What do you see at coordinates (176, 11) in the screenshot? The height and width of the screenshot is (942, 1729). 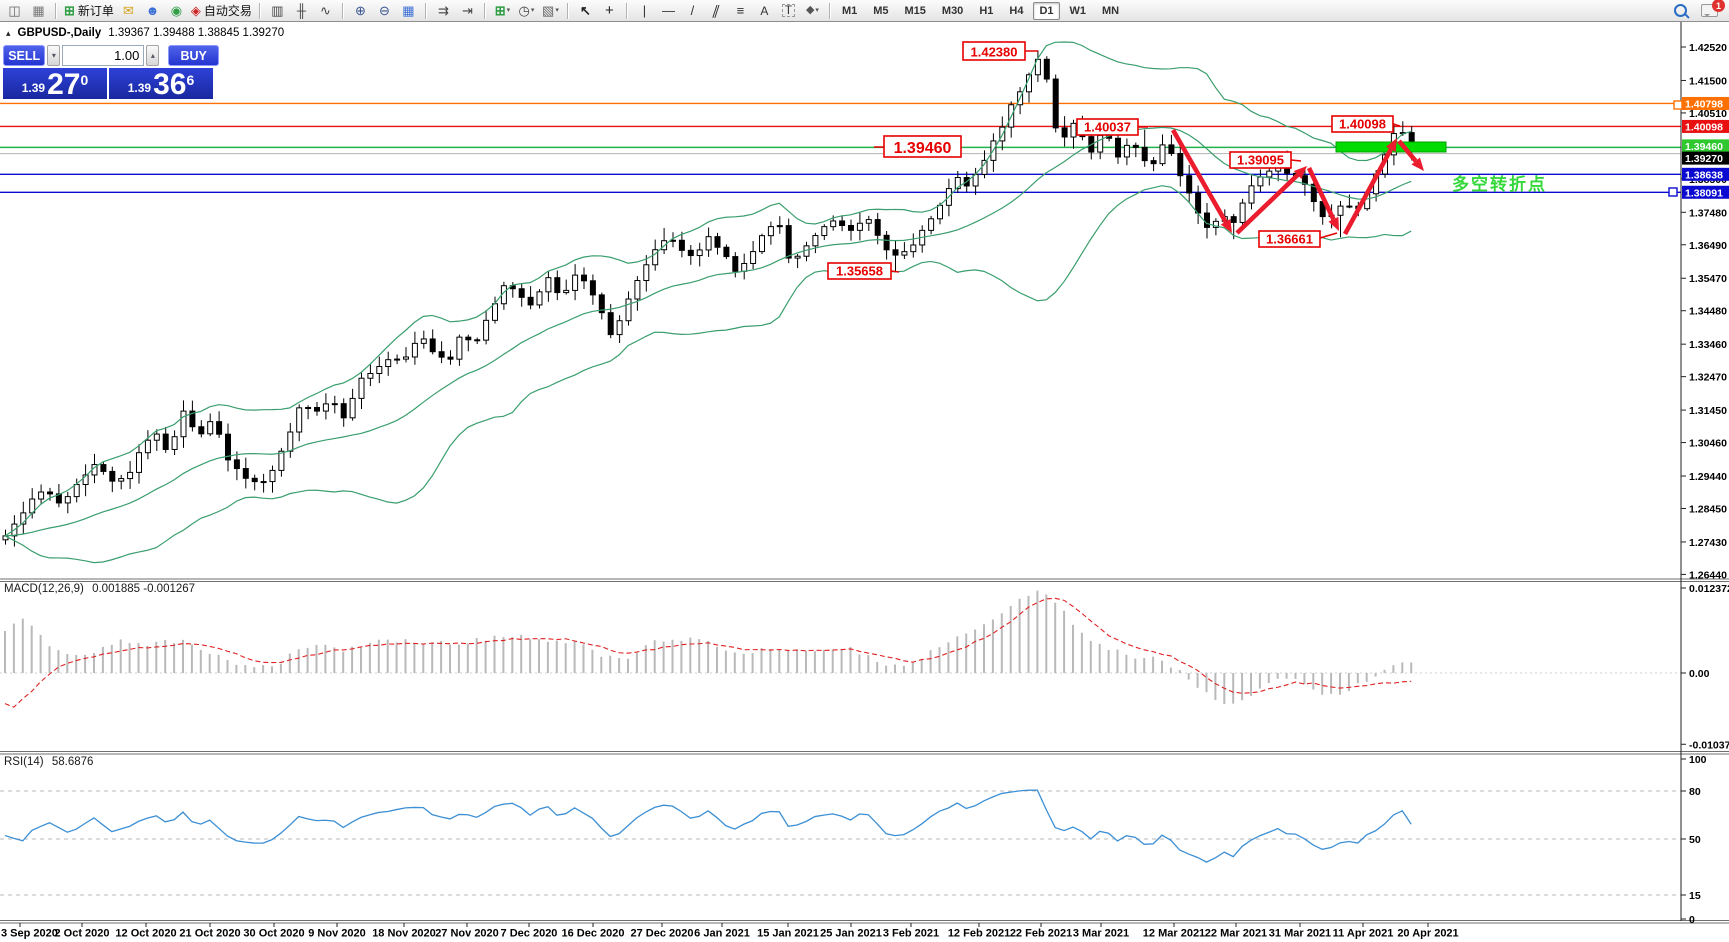 I see `signal-icon: ◉` at bounding box center [176, 11].